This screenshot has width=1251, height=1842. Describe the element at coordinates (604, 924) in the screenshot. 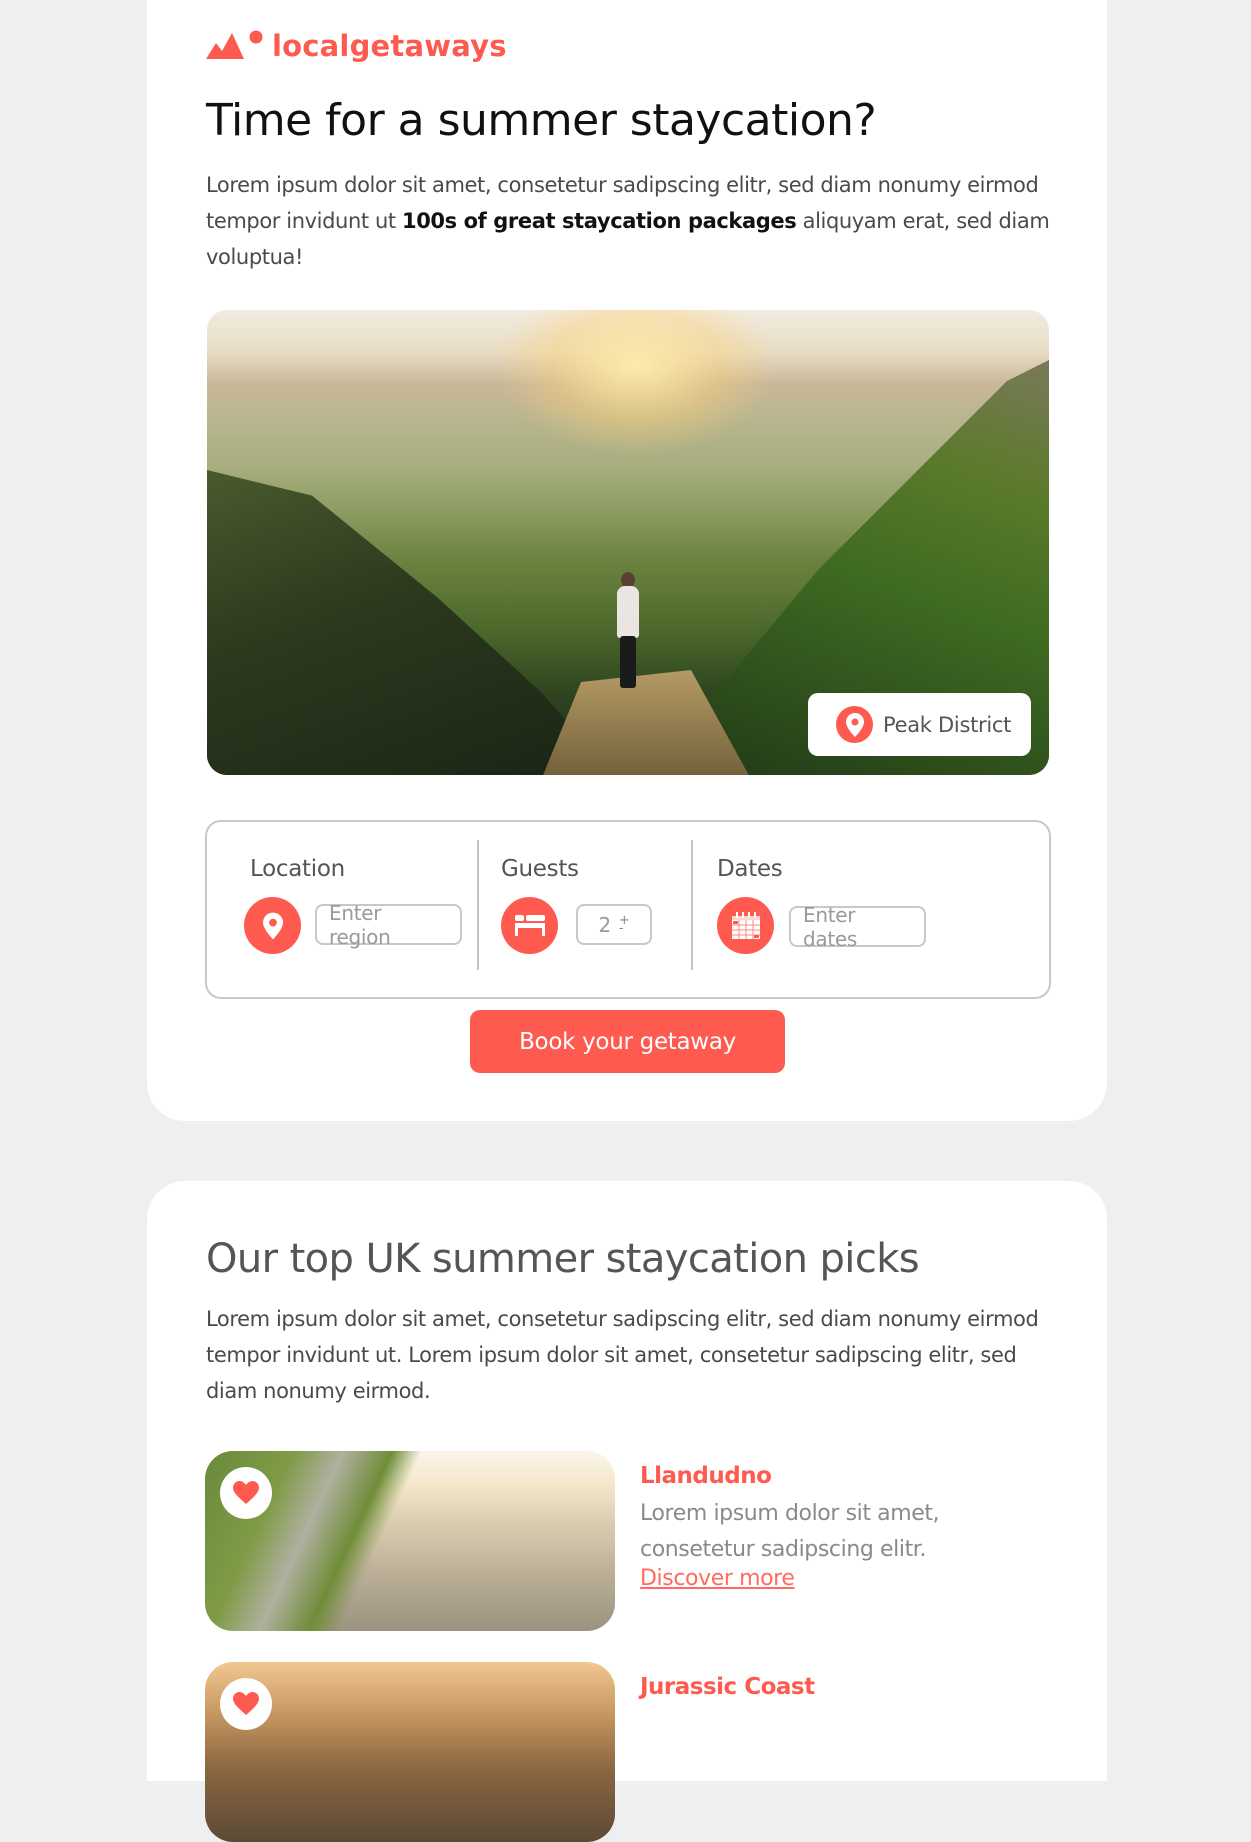

I see `guests-value: 2` at that location.